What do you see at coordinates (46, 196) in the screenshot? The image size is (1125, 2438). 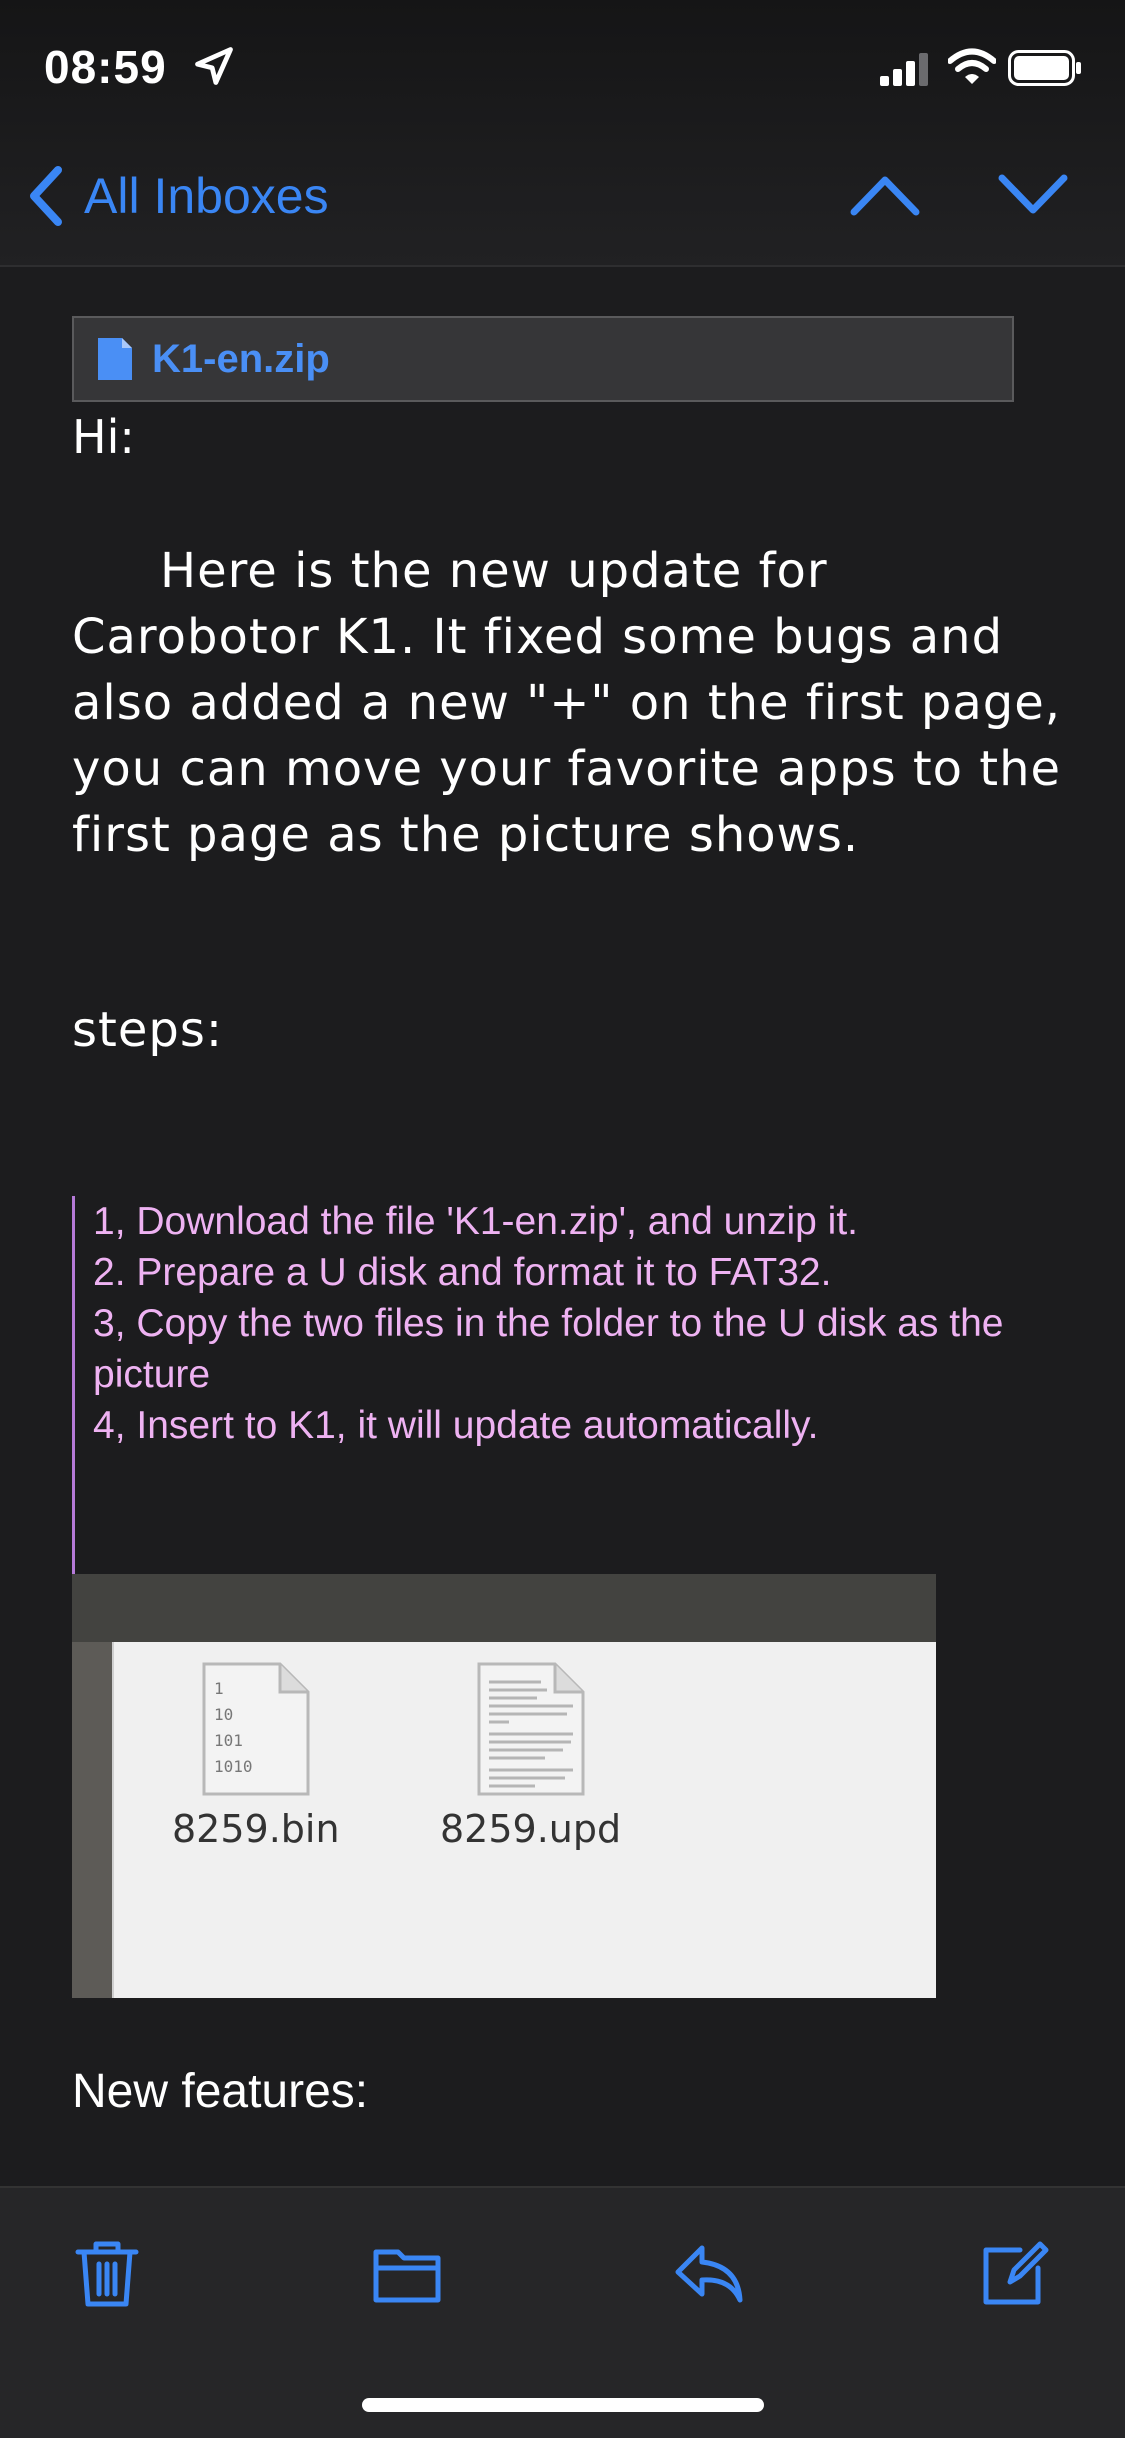 I see `chevron-left-icon` at bounding box center [46, 196].